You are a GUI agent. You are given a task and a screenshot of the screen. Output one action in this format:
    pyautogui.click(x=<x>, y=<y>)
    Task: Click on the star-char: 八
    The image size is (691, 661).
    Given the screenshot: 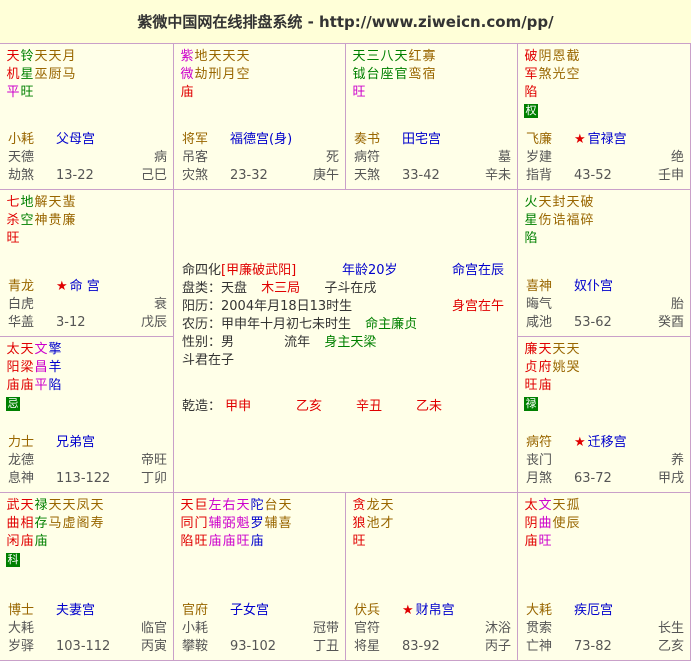 What is the action you would take?
    pyautogui.click(x=387, y=56)
    